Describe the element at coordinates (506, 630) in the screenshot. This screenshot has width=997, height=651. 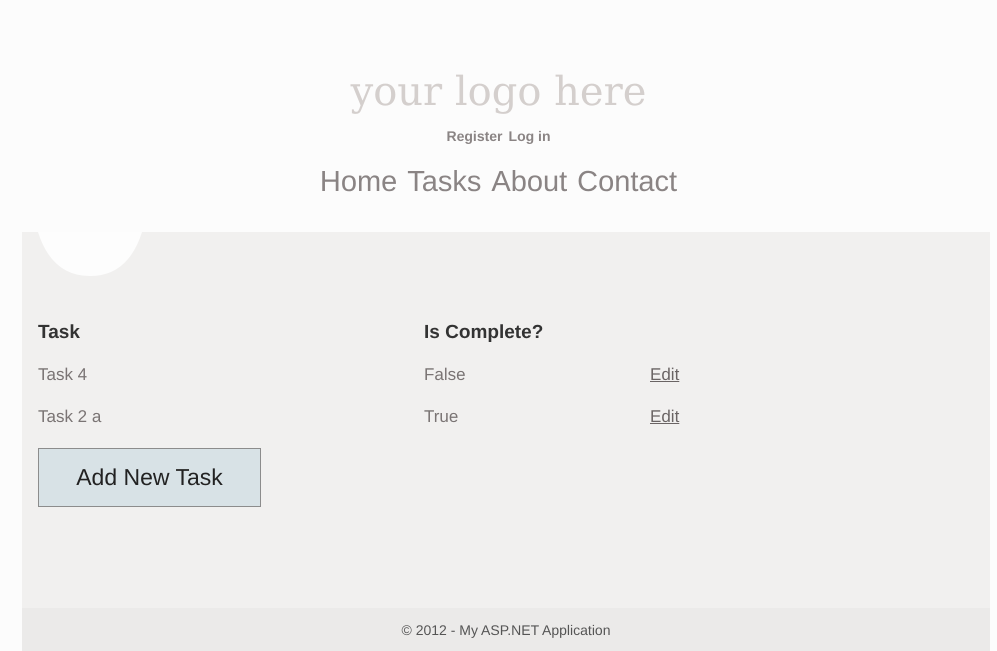
I see `footer-text: © 2012 - My ASP.NET Application` at that location.